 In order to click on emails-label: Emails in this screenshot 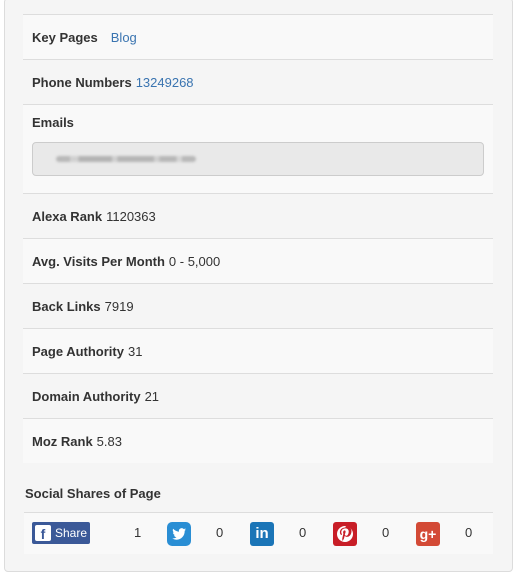, I will do `click(53, 122)`.